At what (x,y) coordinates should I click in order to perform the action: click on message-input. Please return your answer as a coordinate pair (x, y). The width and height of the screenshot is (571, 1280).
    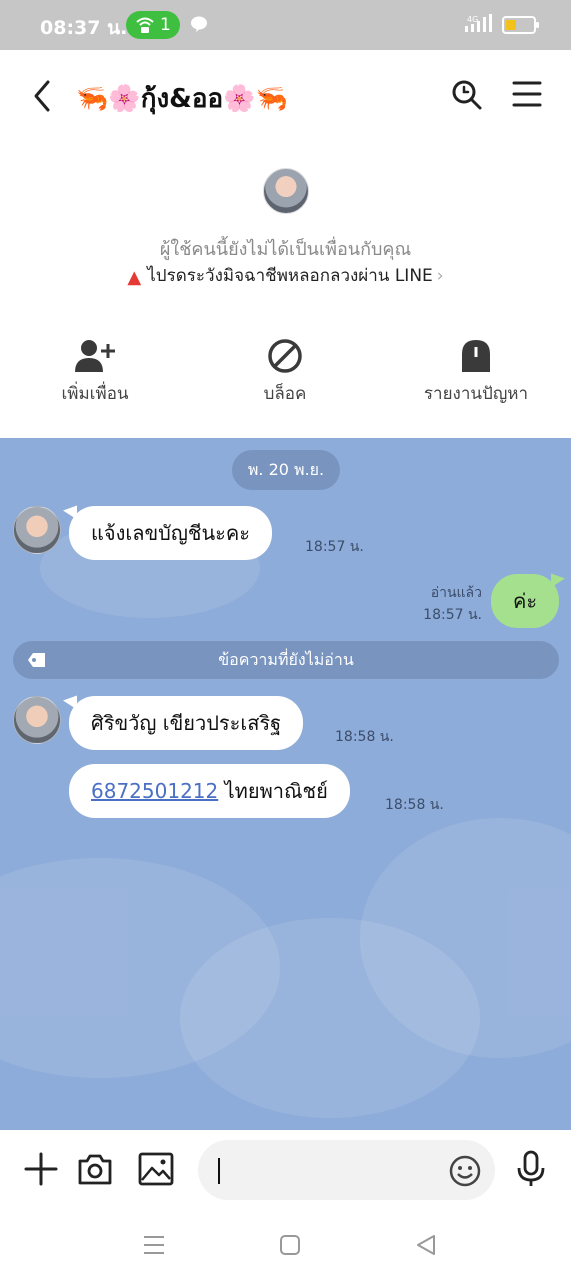
    Looking at the image, I should click on (346, 1170).